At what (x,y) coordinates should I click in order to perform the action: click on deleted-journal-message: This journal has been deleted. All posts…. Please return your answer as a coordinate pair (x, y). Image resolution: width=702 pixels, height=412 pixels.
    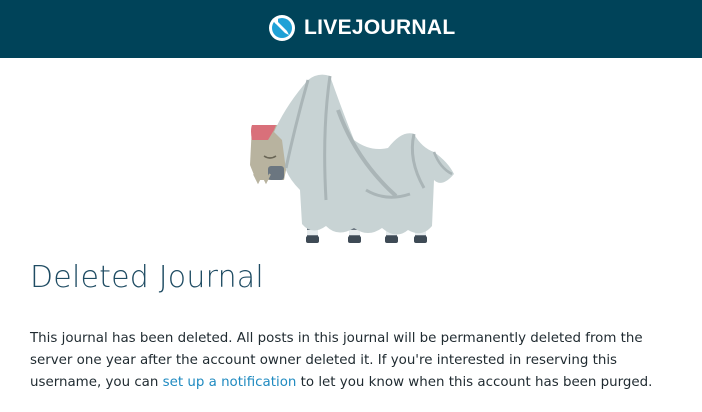
    Looking at the image, I should click on (355, 361).